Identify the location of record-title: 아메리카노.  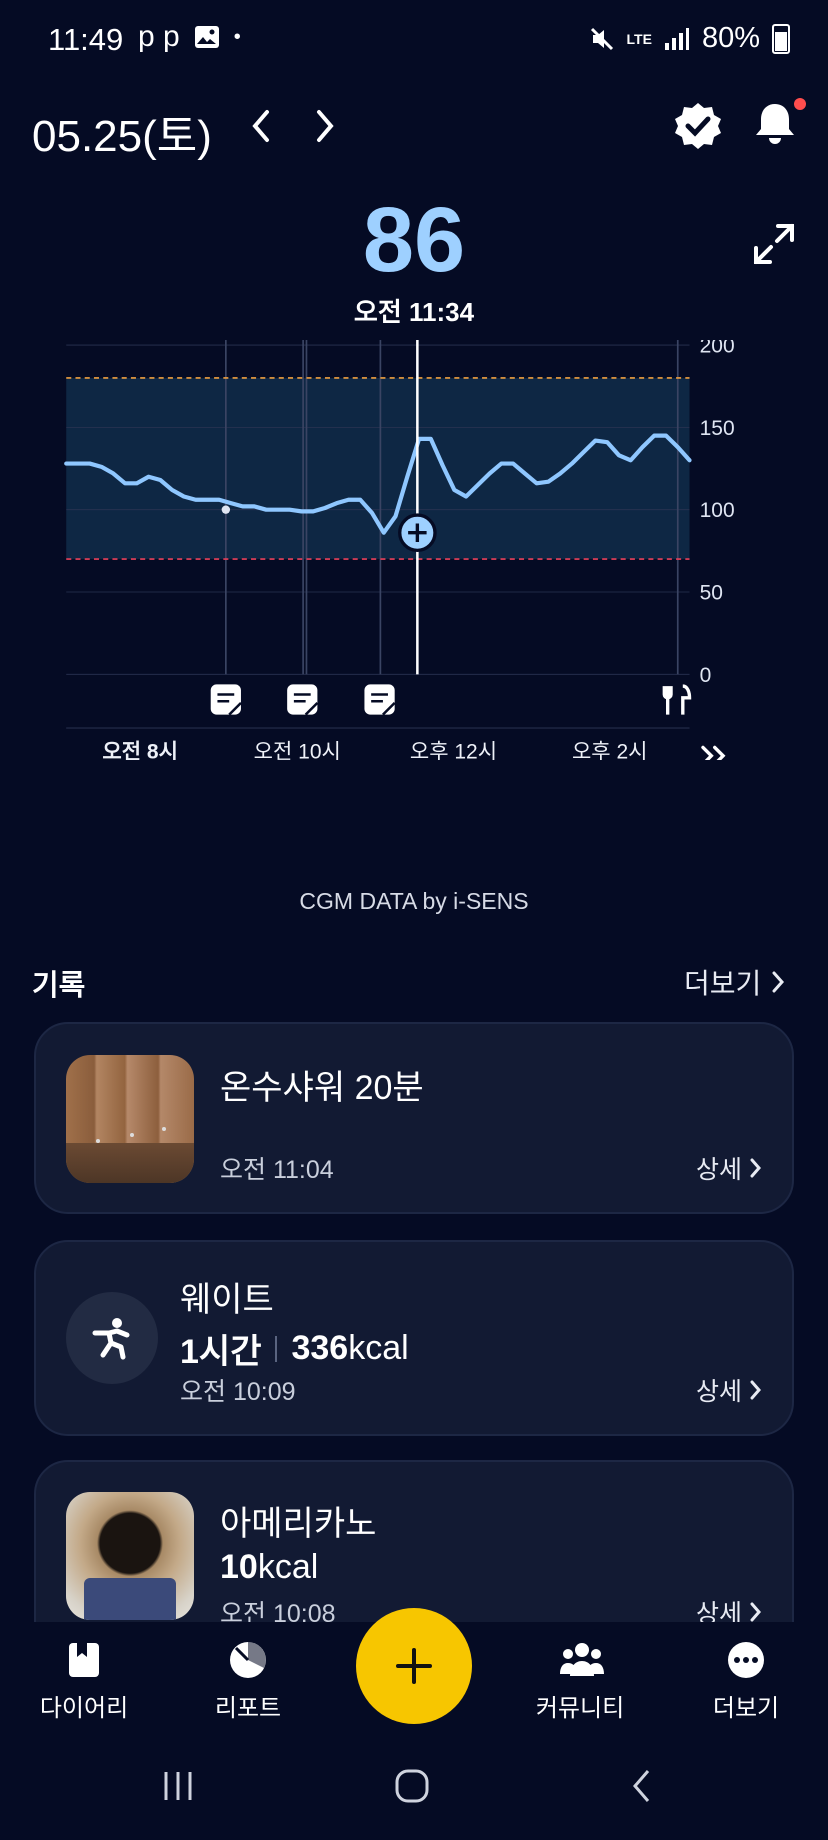
(298, 1524).